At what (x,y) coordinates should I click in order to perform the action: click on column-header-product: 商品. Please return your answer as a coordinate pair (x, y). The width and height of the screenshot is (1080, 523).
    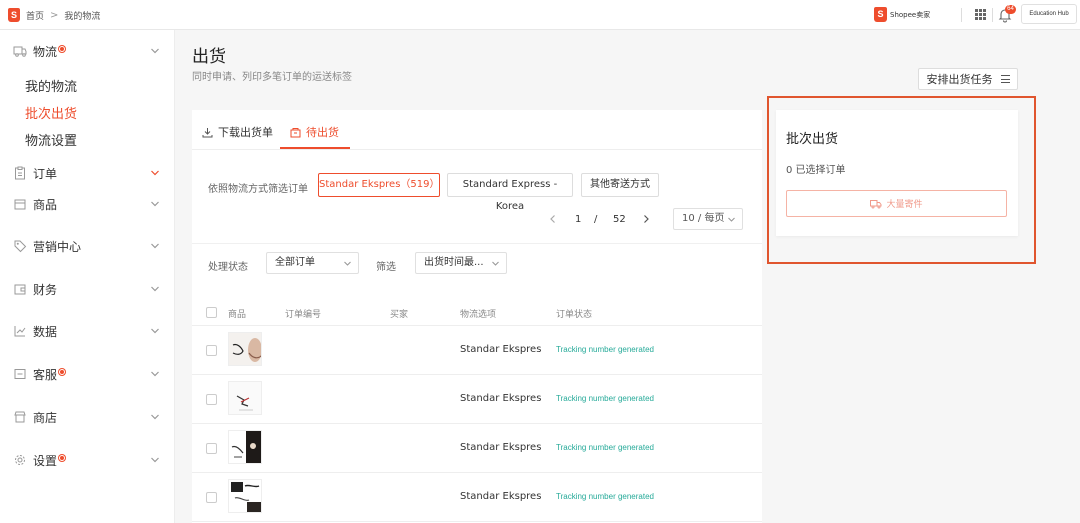
    Looking at the image, I should click on (237, 315).